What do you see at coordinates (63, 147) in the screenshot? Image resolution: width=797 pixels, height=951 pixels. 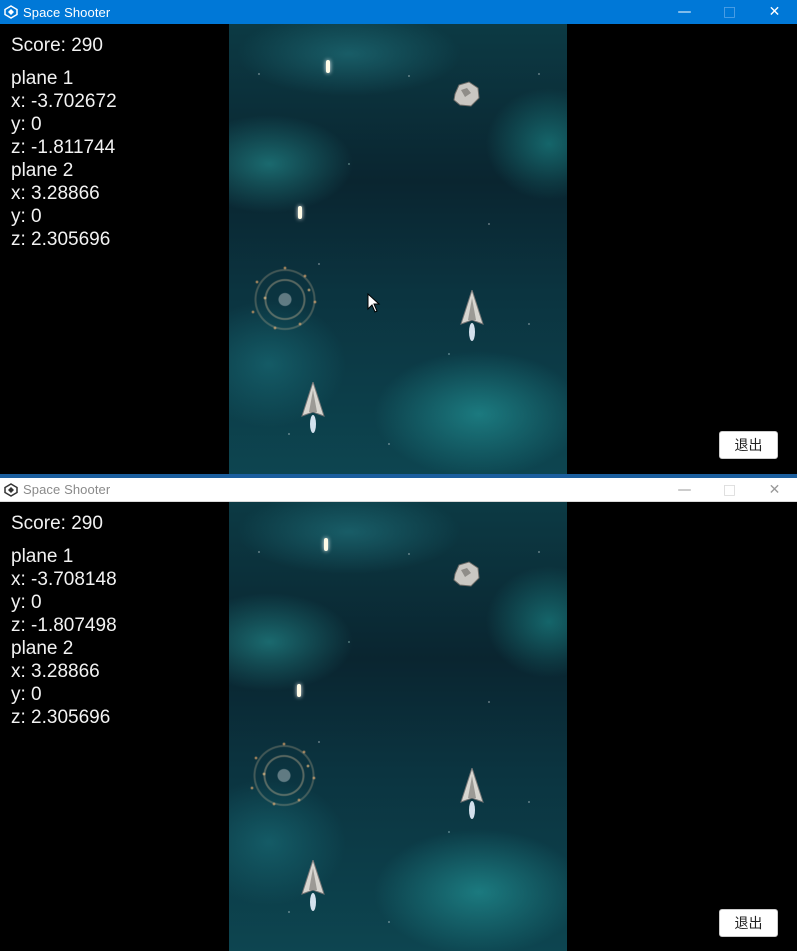 I see `plane1-z: z: -1.811744` at bounding box center [63, 147].